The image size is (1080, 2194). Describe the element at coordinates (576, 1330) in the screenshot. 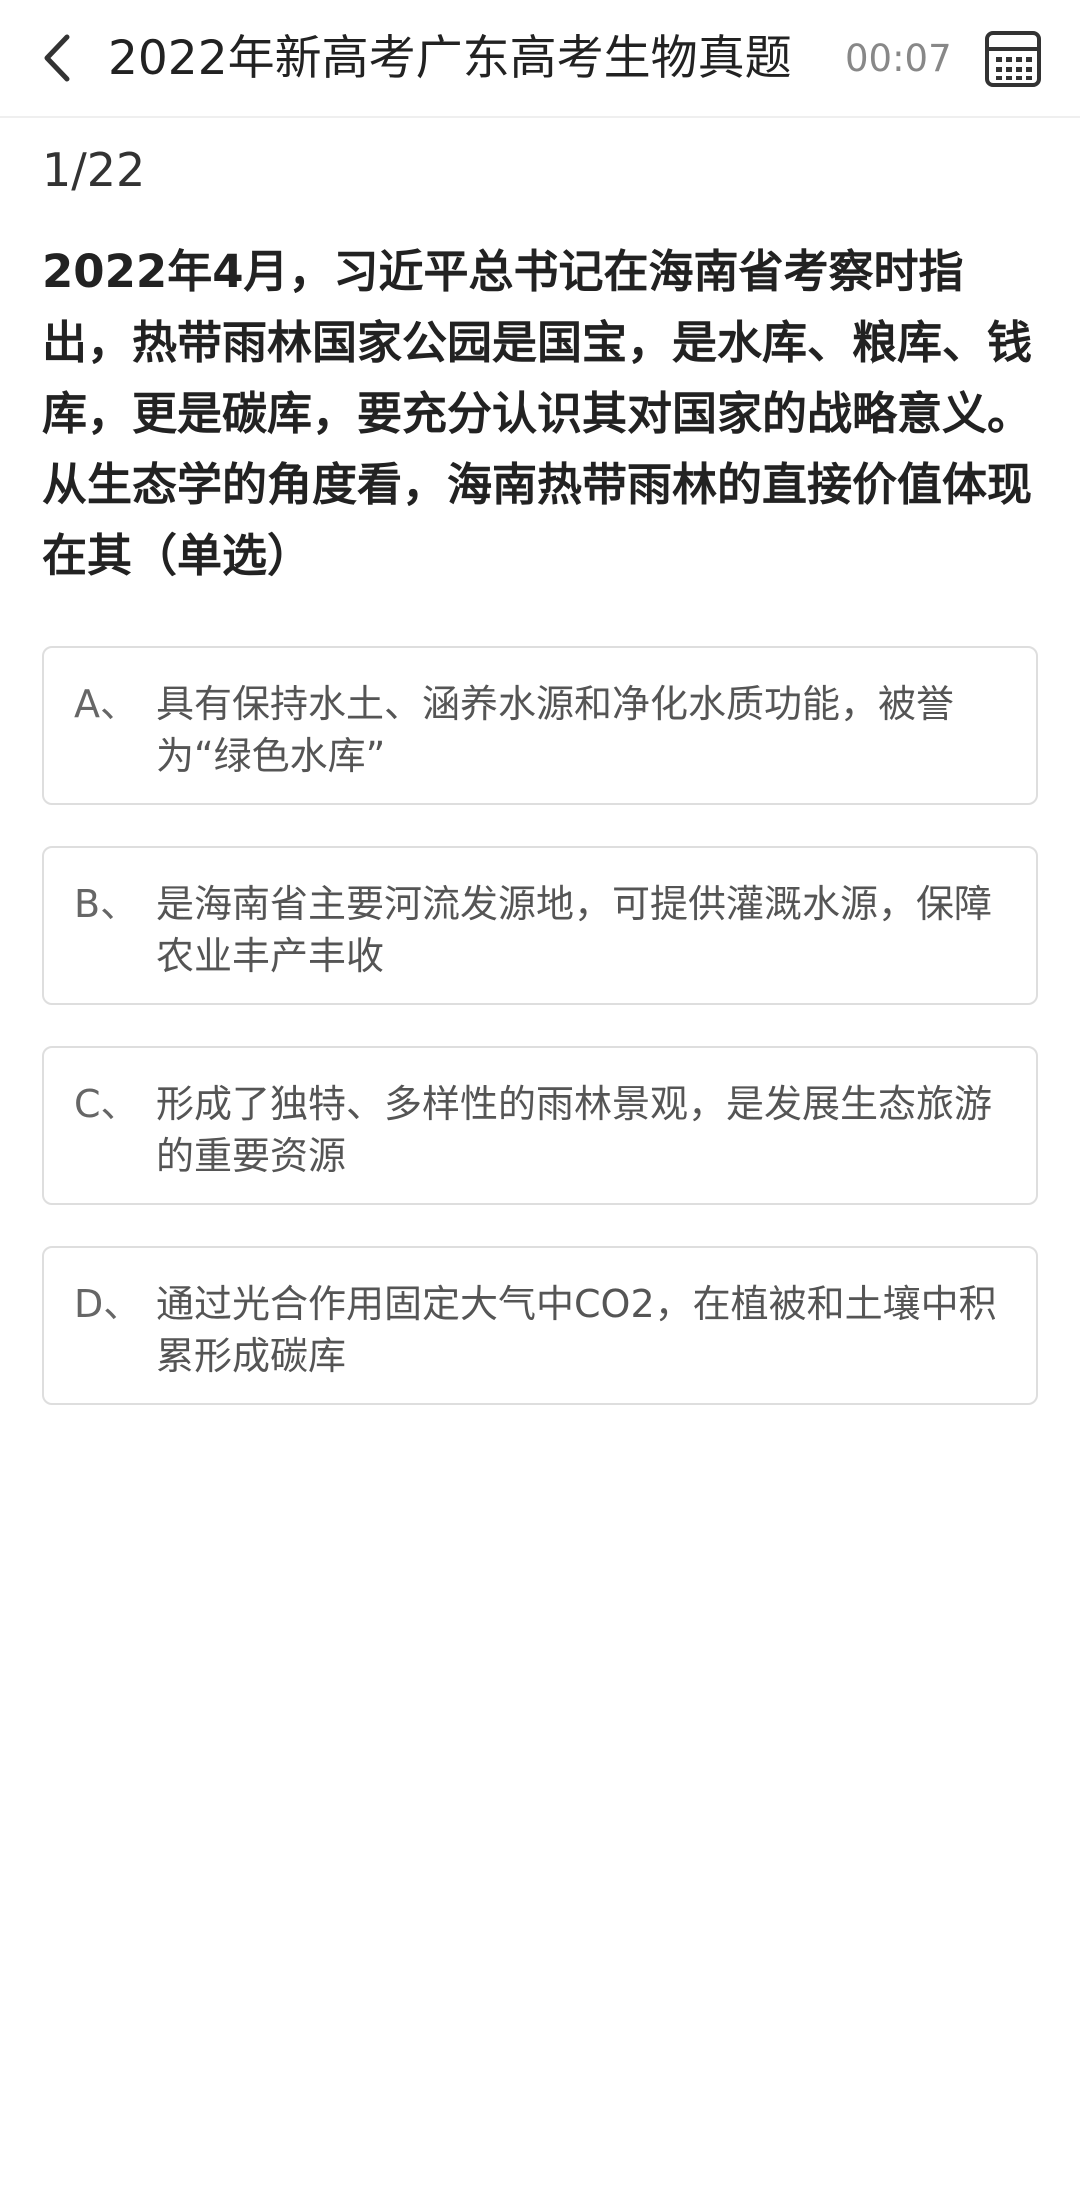

I see `option-text: 通过光合作用固定大气中CO2，在植被和土壤中积累形成碳库` at that location.